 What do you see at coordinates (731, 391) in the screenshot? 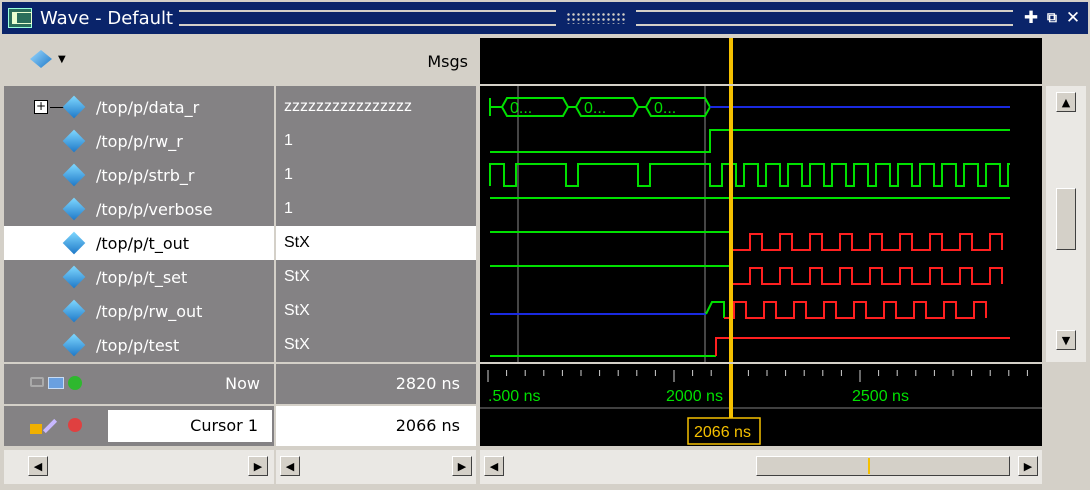
I see `cursor-line-axis` at bounding box center [731, 391].